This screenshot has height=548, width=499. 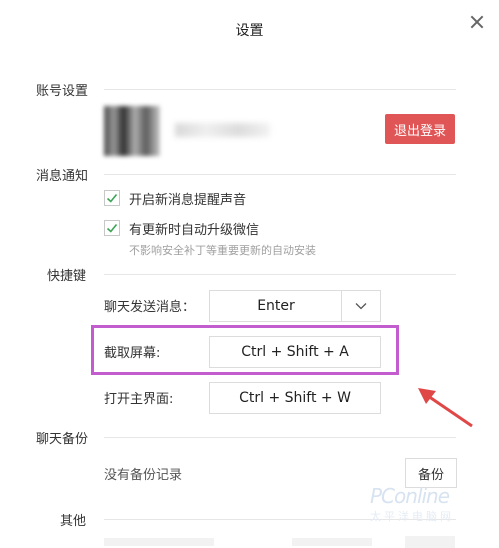 I want to click on autoupdate-hint: 不影响安全补丁等重要更新的自动安装, so click(x=222, y=250).